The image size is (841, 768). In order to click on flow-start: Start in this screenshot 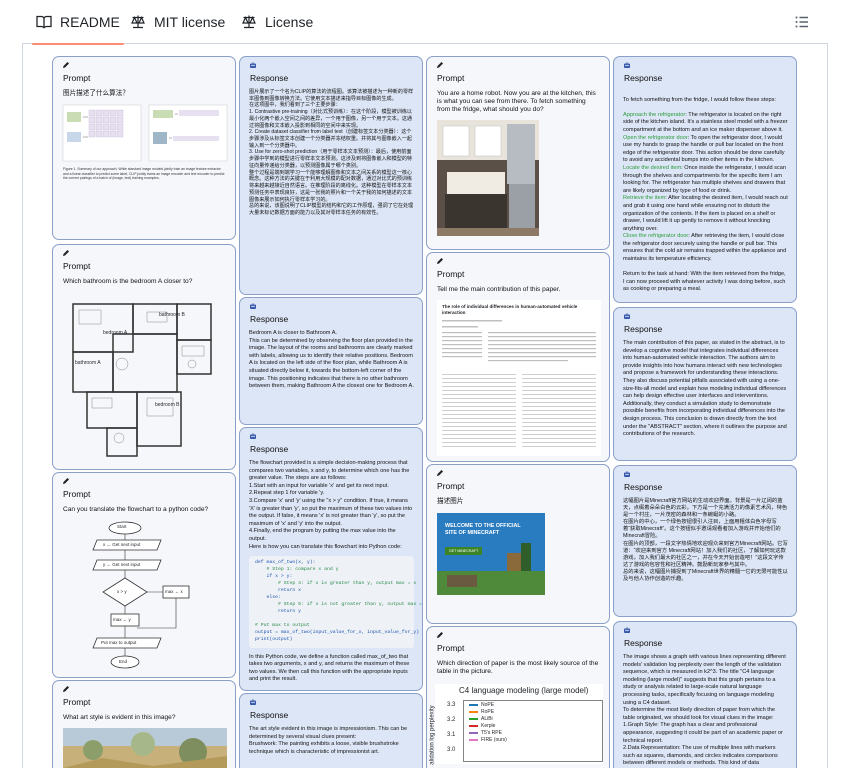, I will do `click(122, 527)`.